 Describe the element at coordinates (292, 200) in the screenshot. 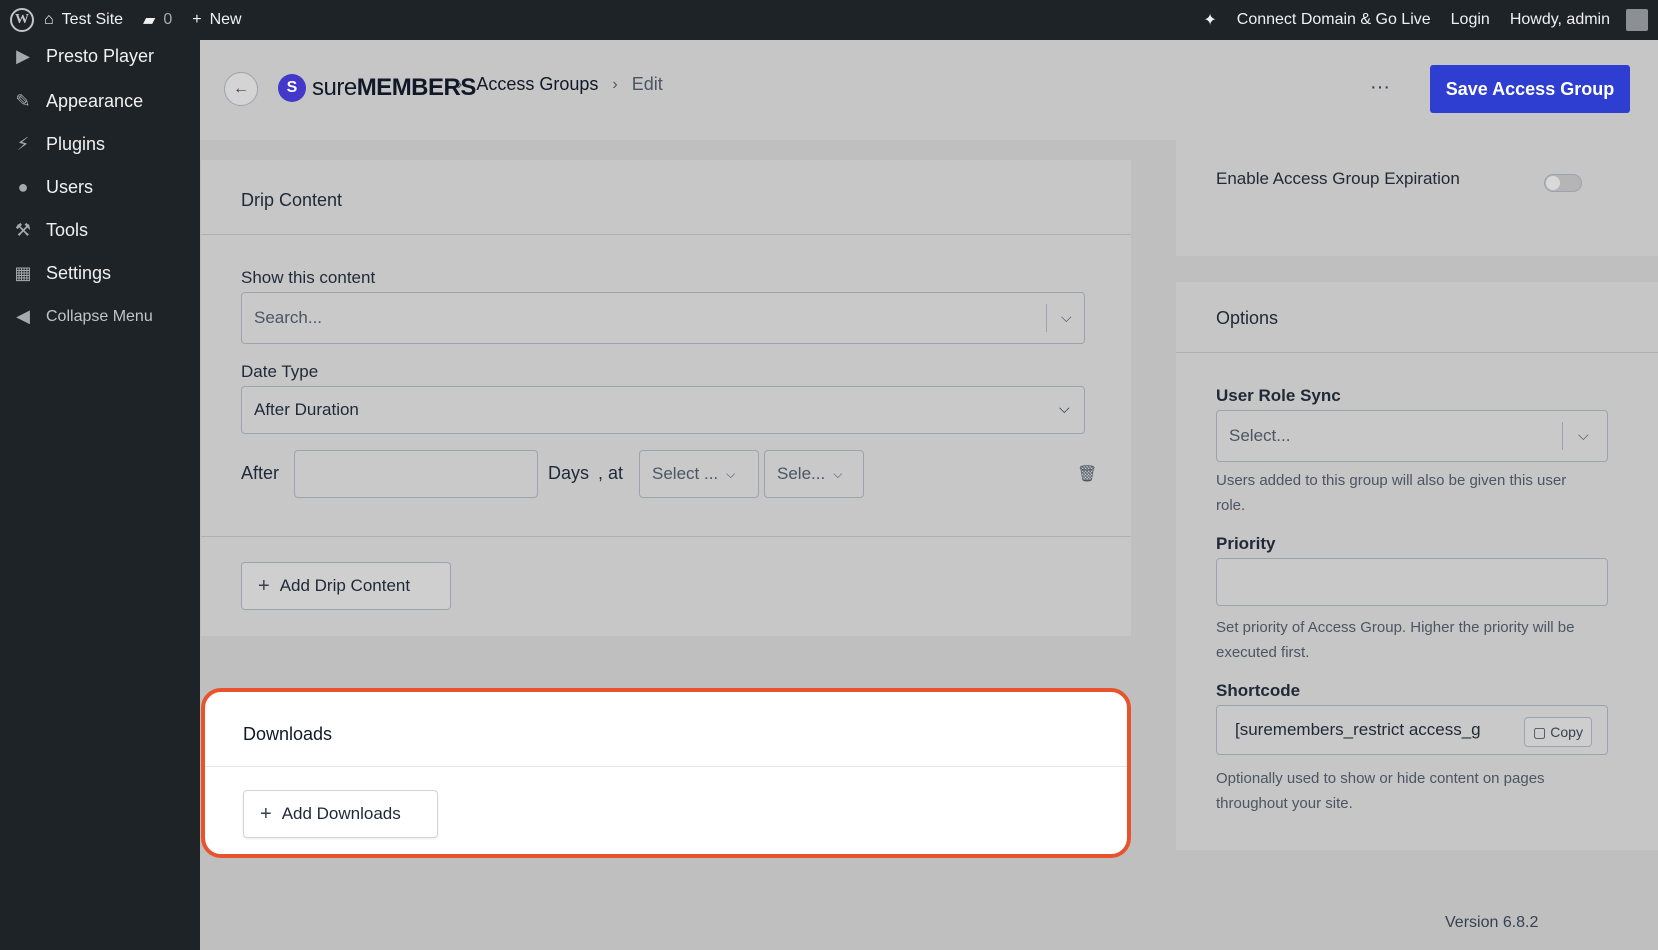

I see `drip-content-title: Drip Content` at that location.